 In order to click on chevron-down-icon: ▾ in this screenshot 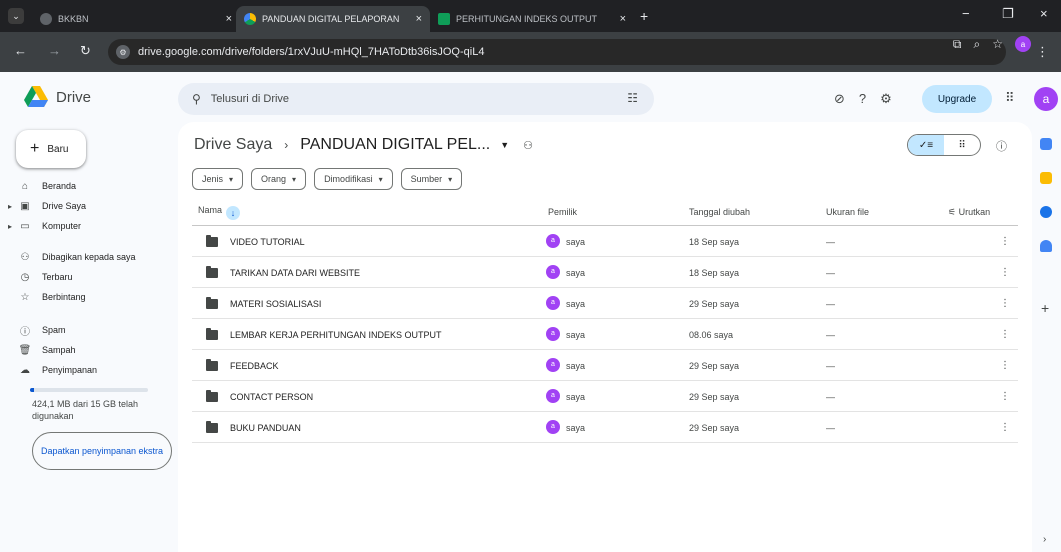, I will do `click(380, 179)`.